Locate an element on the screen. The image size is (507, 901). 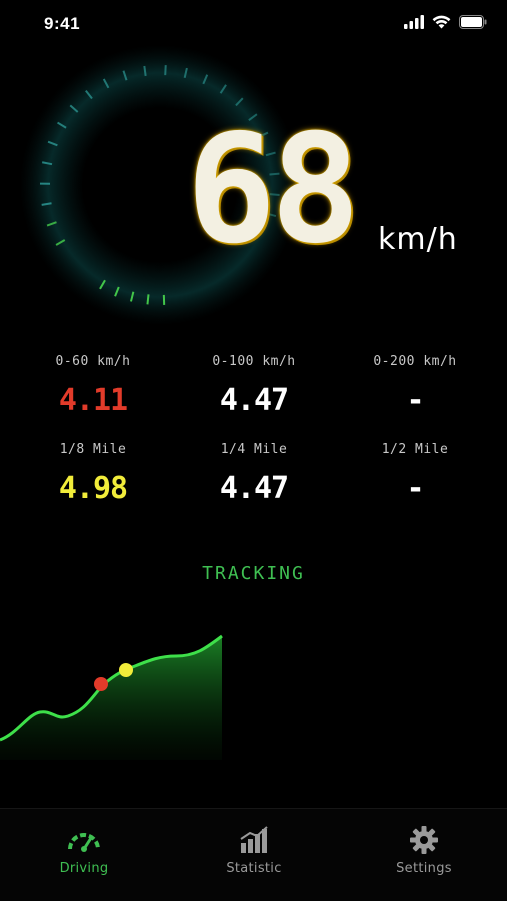
metric-0-100: 0-100 km/h 4.47 is located at coordinates (254, 386).